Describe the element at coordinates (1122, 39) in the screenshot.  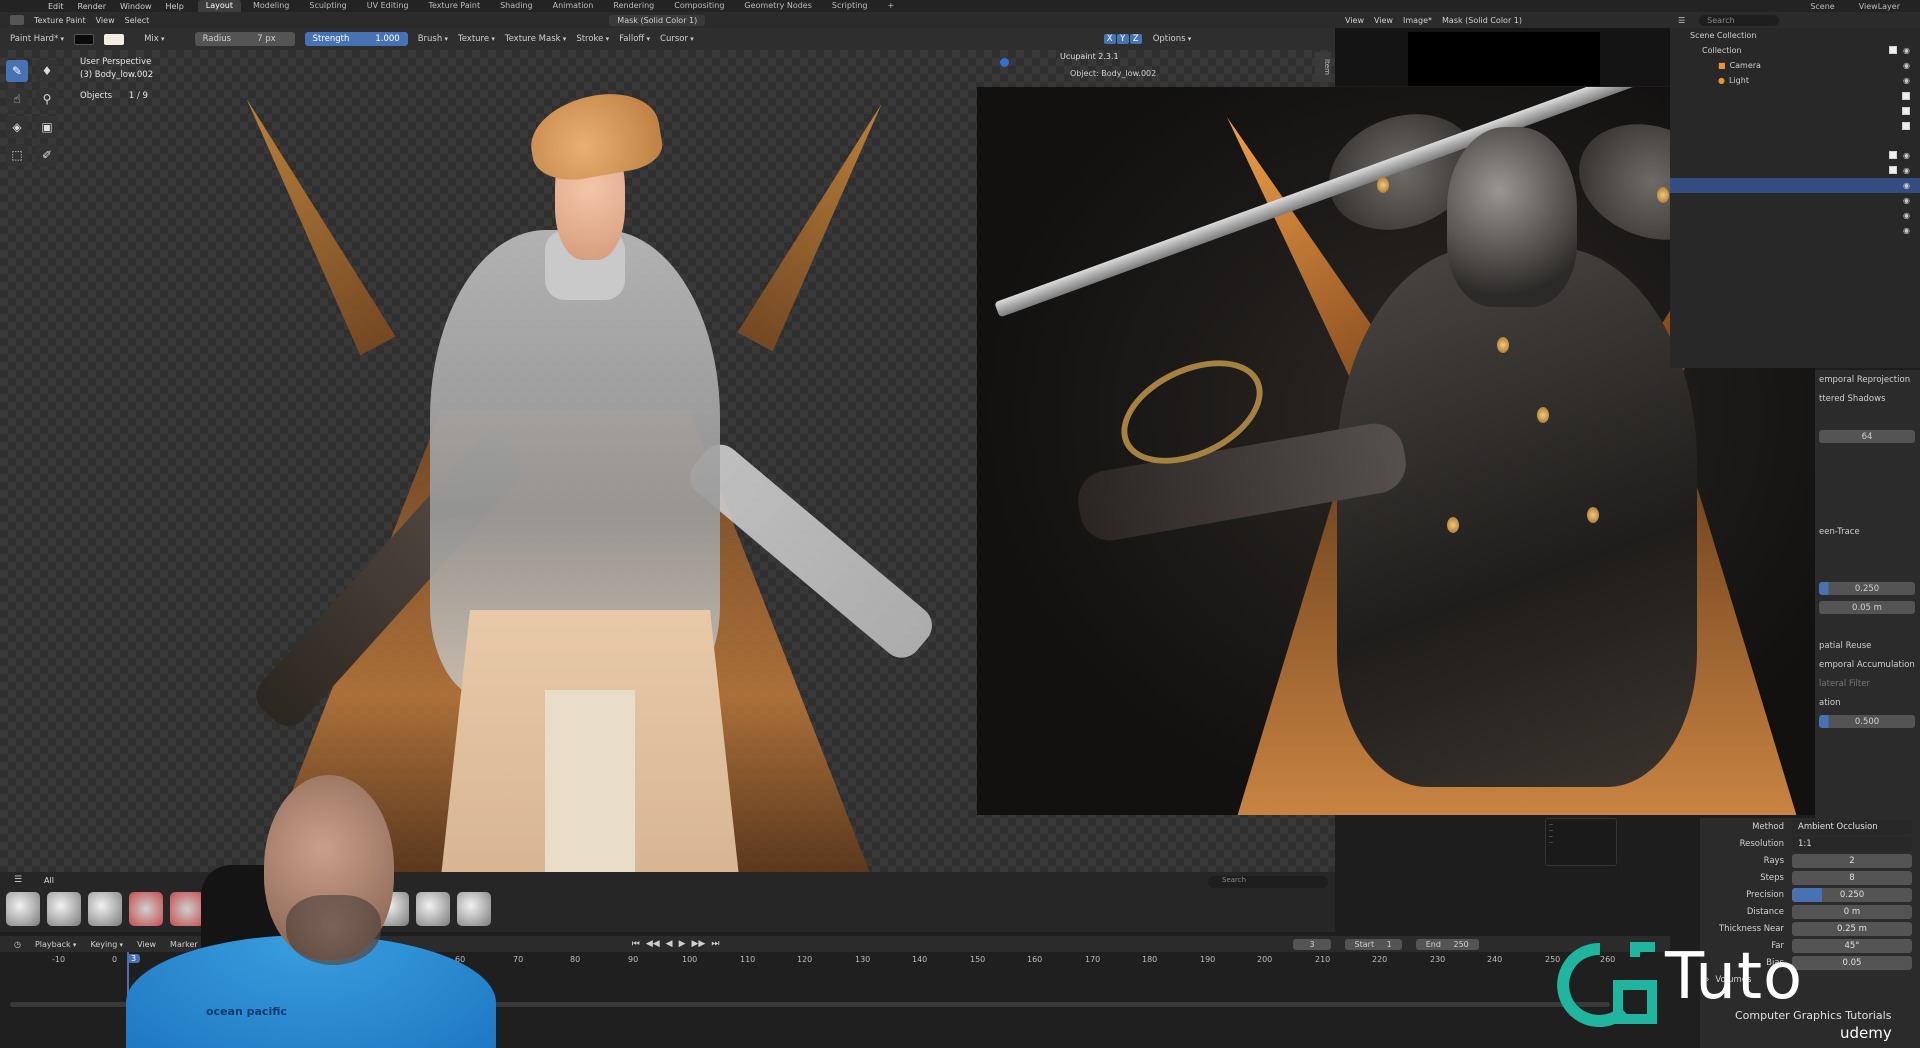
I see `axis-y-toggle: Y` at that location.